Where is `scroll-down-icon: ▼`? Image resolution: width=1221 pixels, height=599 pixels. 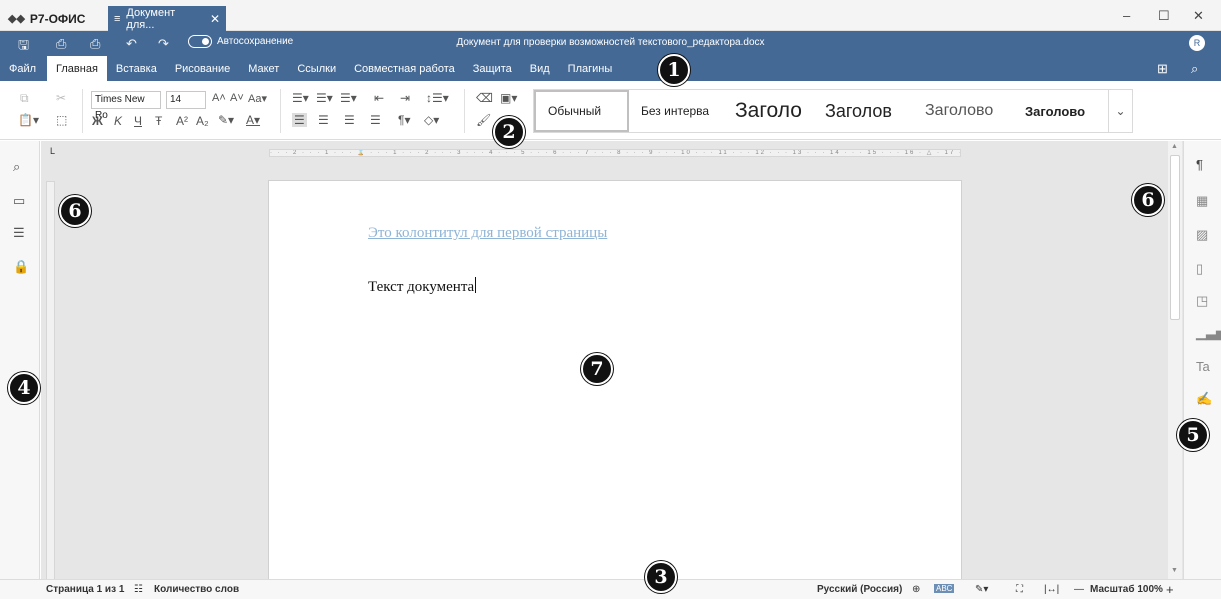
scroll-down-icon: ▼ is located at coordinates (1174, 570).